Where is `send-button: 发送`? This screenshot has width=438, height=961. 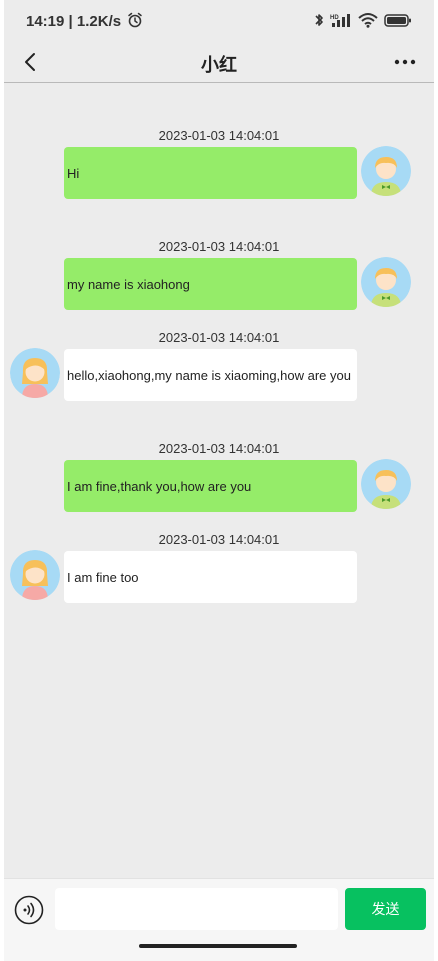 send-button: 发送 is located at coordinates (385, 909).